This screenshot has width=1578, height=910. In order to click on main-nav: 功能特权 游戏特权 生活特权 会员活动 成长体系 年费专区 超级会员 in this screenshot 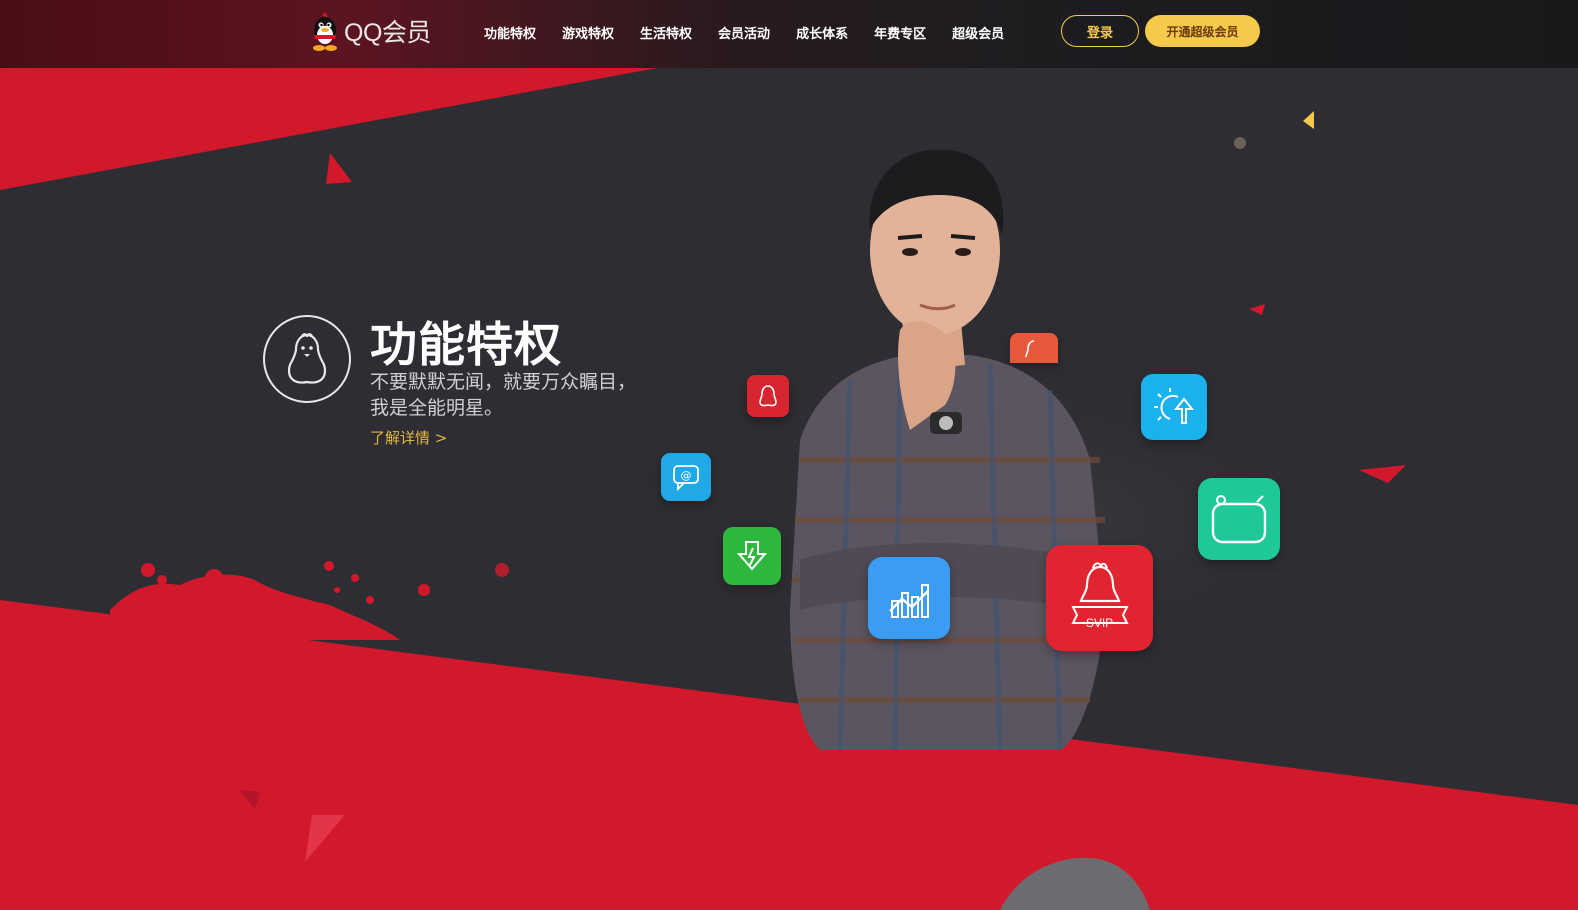, I will do `click(750, 32)`.